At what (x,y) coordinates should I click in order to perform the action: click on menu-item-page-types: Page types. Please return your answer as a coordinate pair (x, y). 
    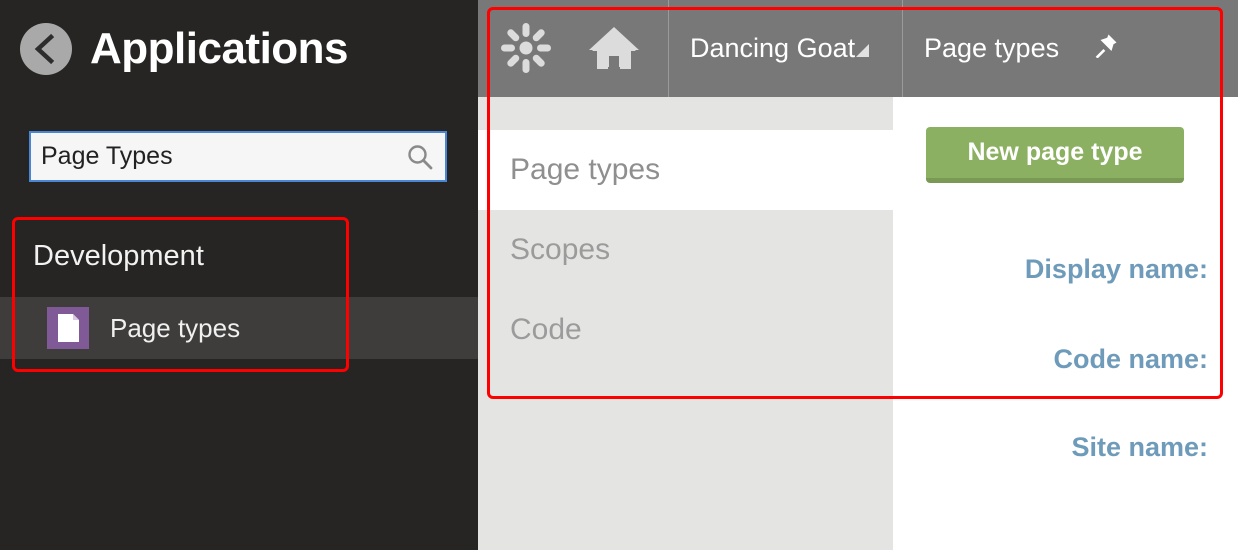
    Looking at the image, I should click on (685, 170).